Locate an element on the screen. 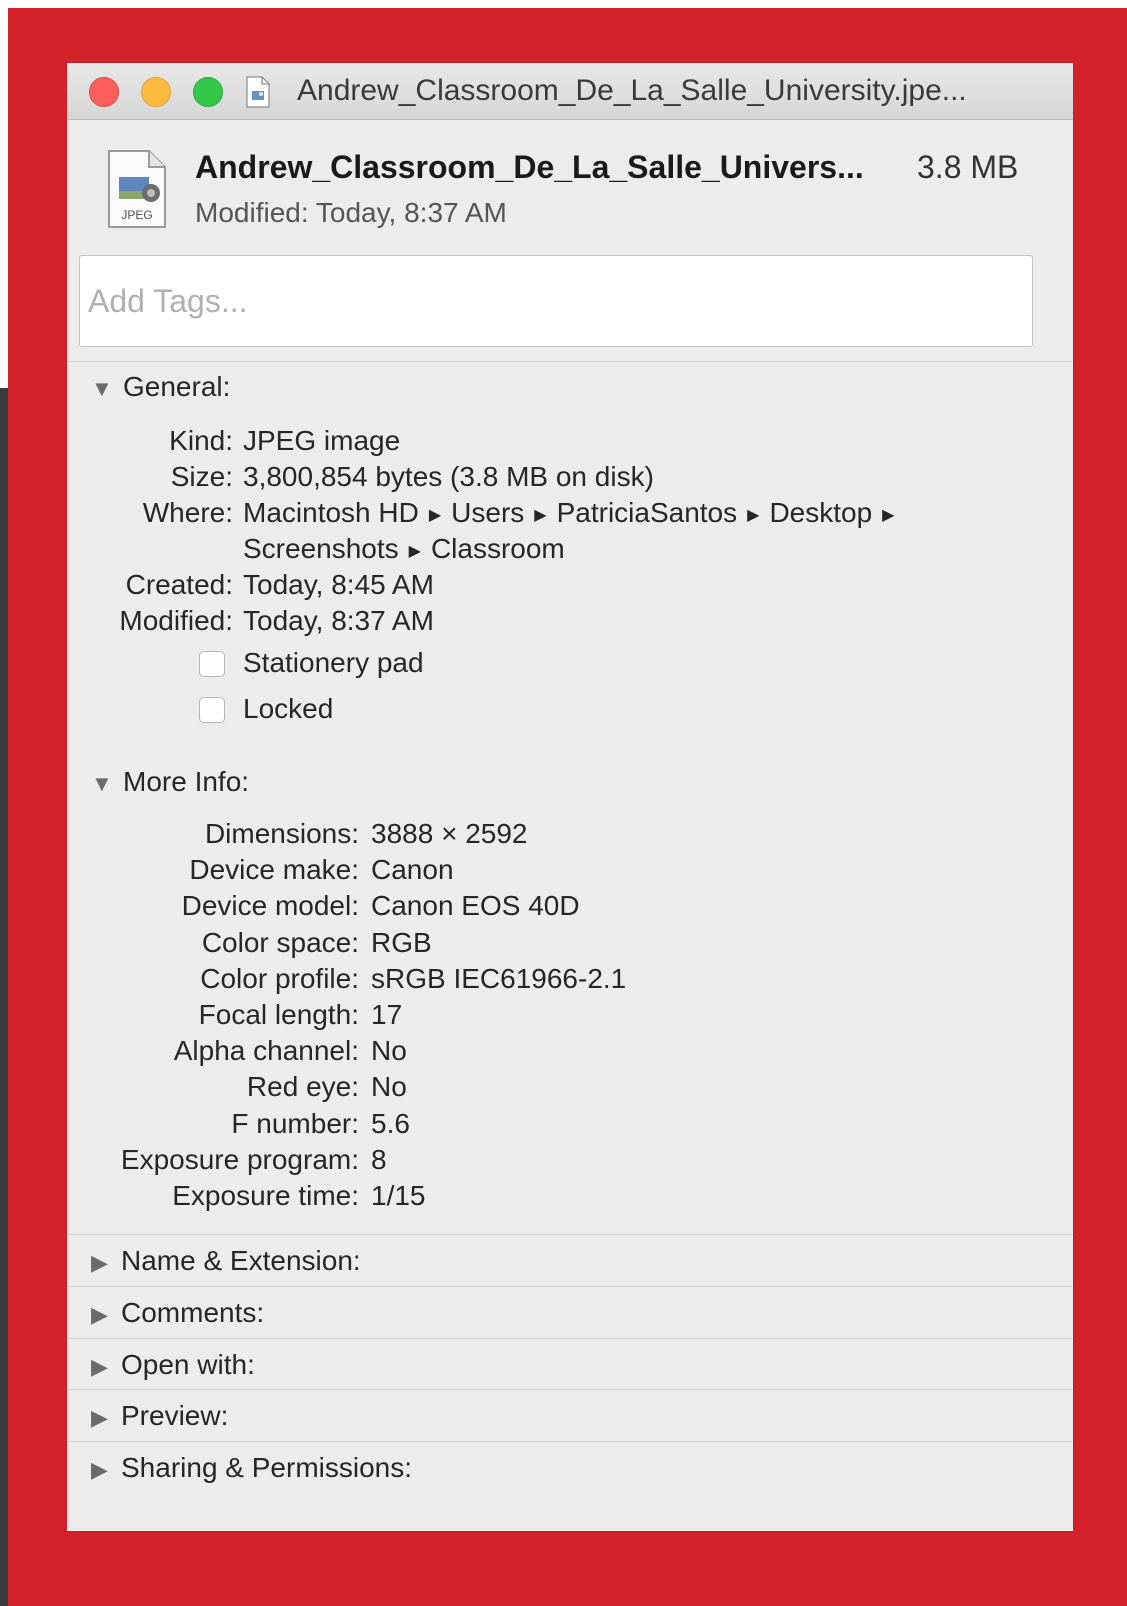 The height and width of the screenshot is (1606, 1127). locked-checkbox is located at coordinates (212, 710).